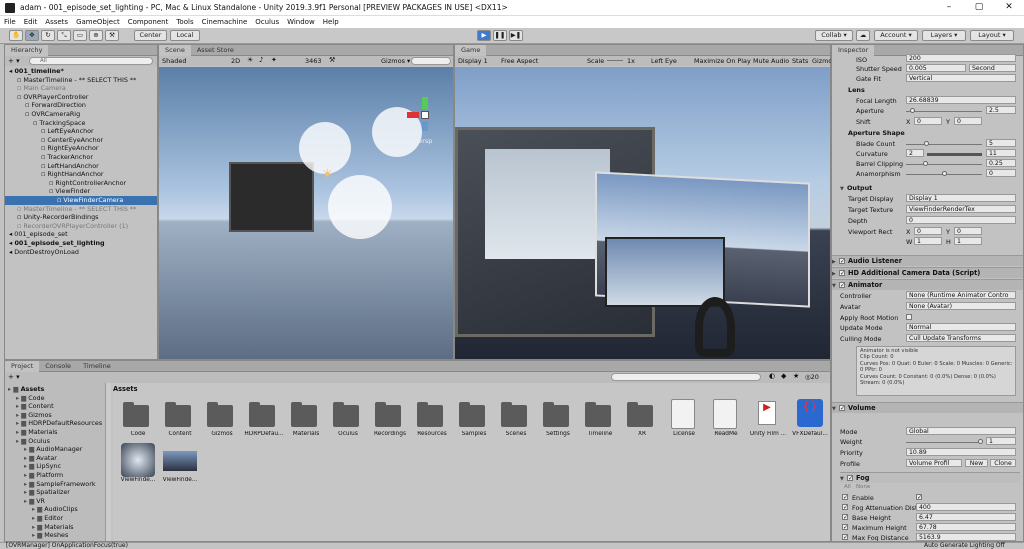 The image size is (1024, 549). Describe the element at coordinates (148, 22) in the screenshot. I see `menu-component: Component` at that location.